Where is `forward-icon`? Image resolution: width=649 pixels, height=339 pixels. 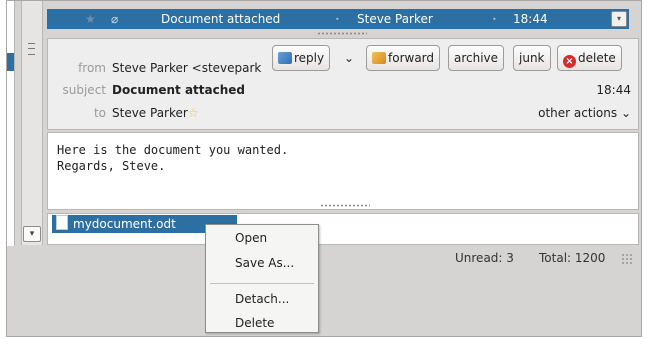
forward-icon is located at coordinates (379, 58).